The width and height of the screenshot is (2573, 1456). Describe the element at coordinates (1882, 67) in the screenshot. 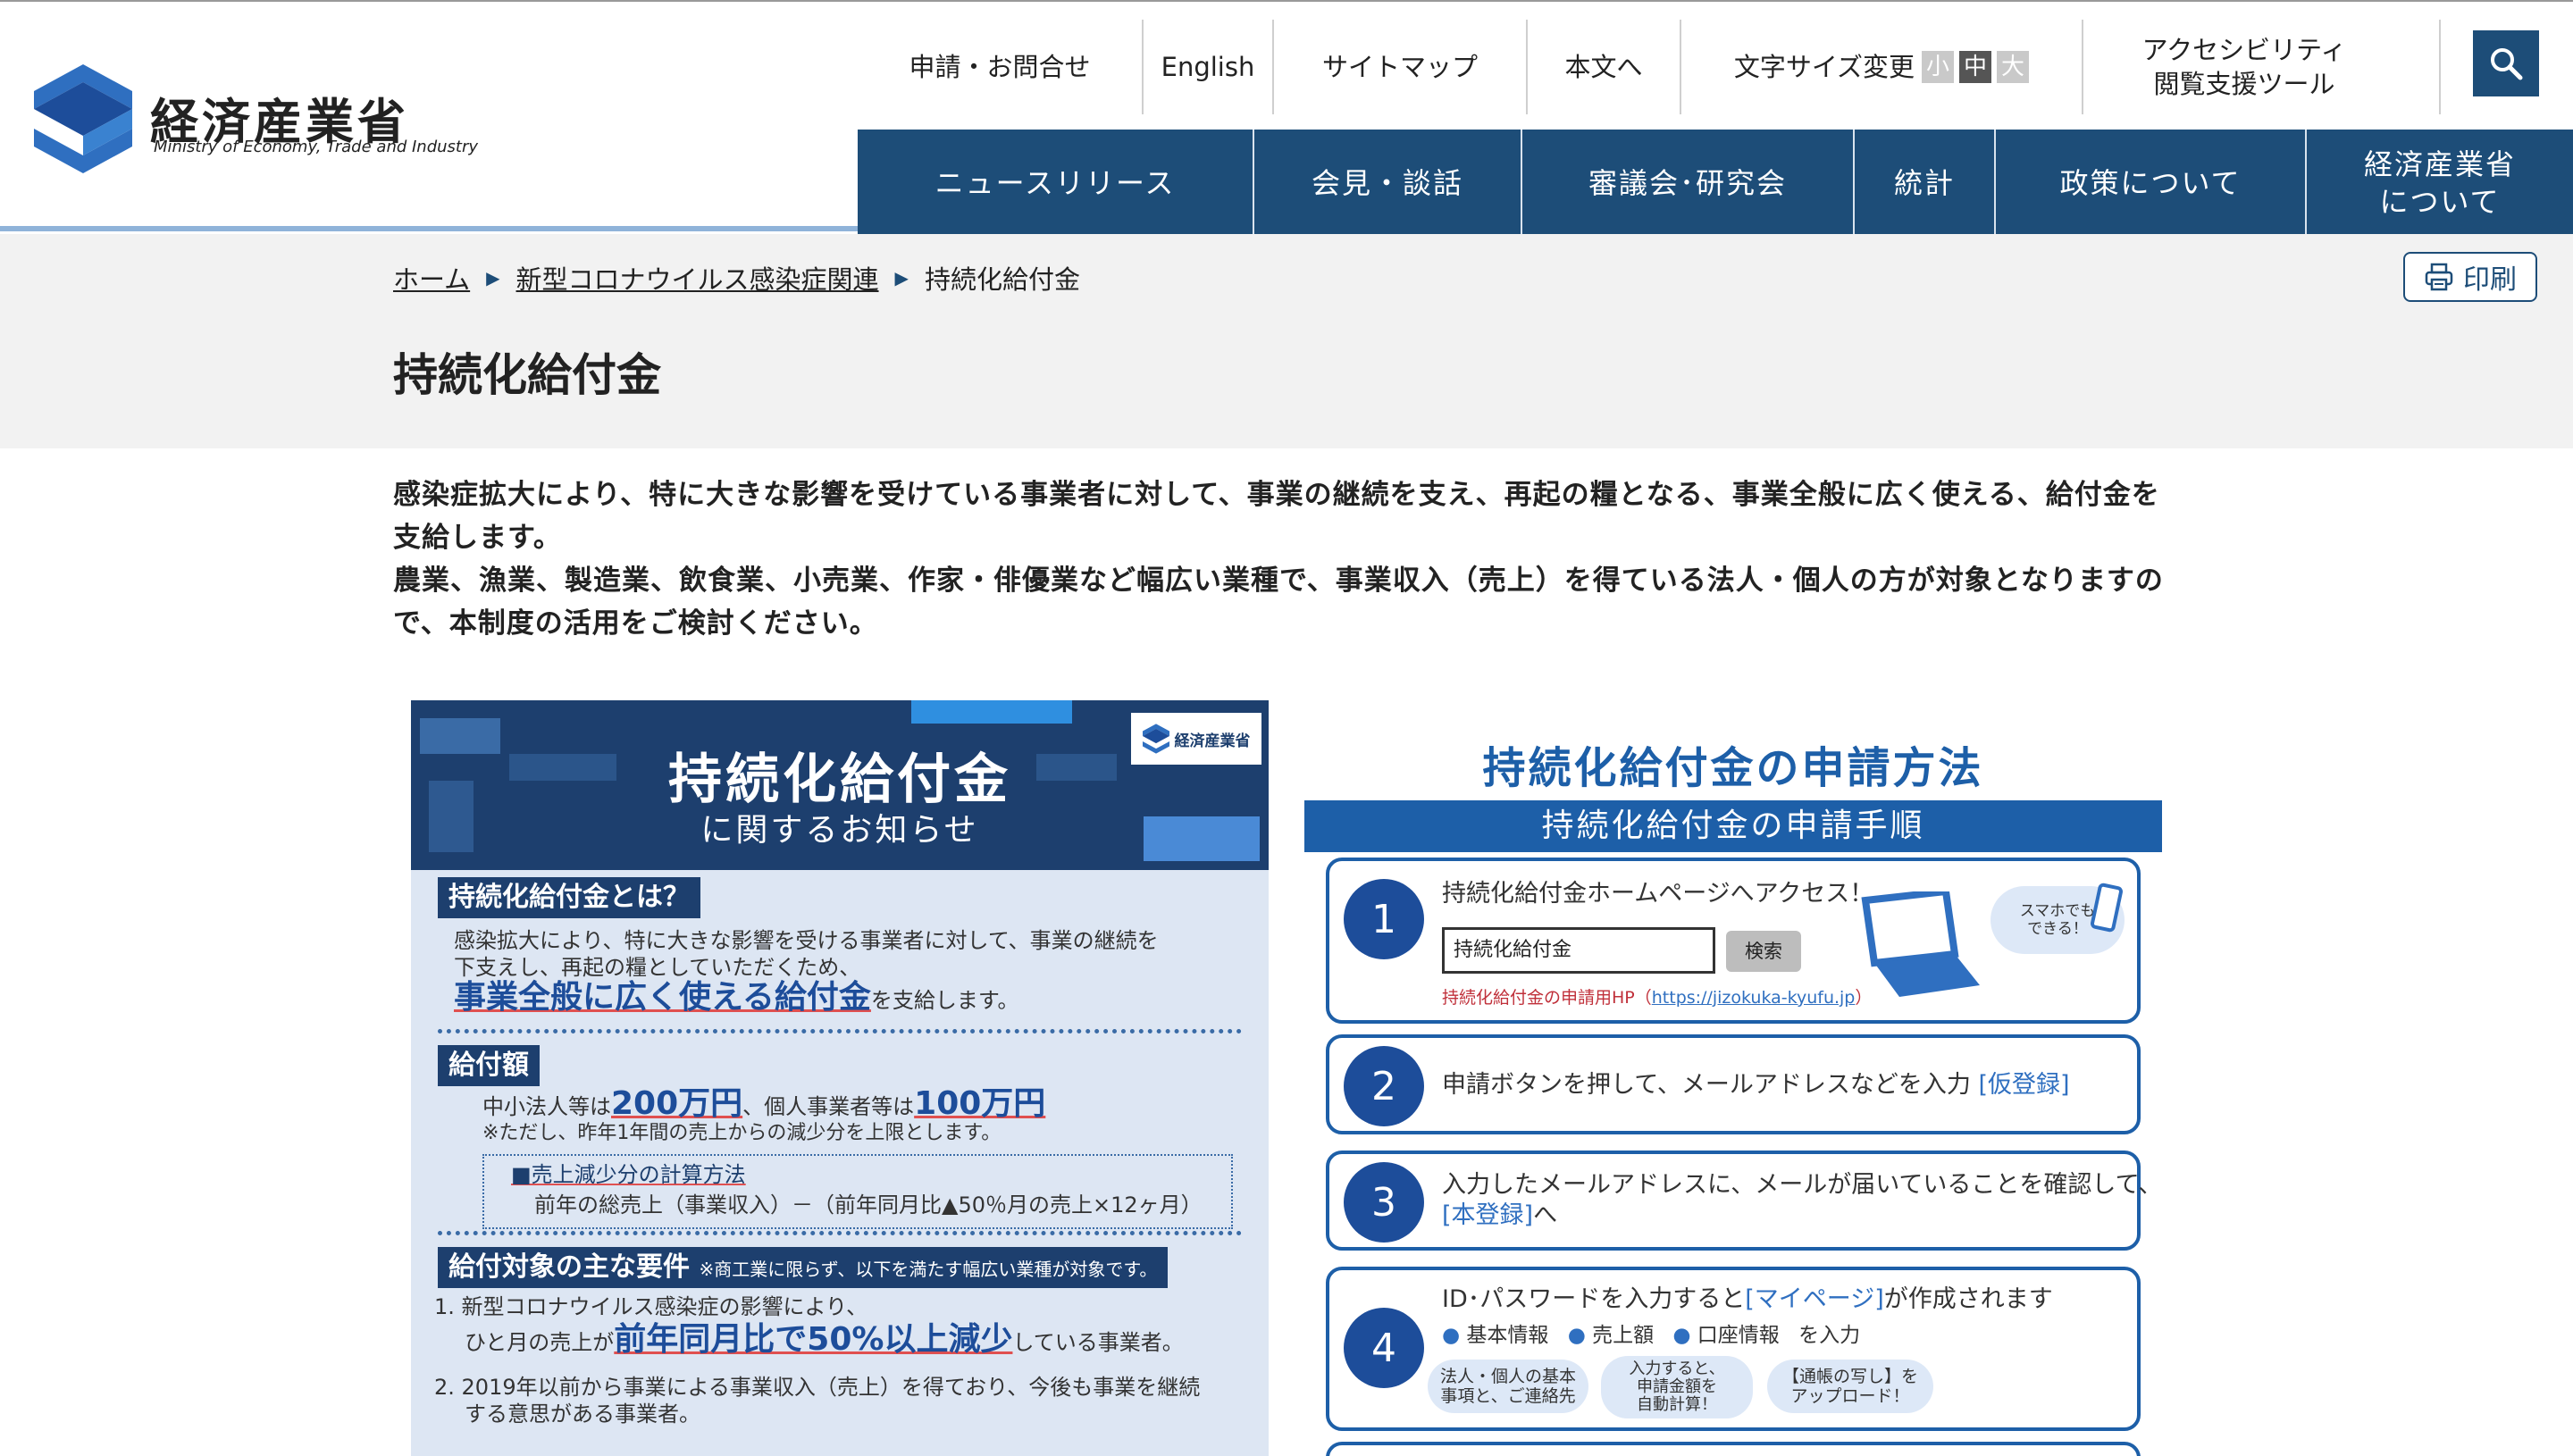

I see `font-size-switcher: 文字サイズ変更 小 中 大` at that location.